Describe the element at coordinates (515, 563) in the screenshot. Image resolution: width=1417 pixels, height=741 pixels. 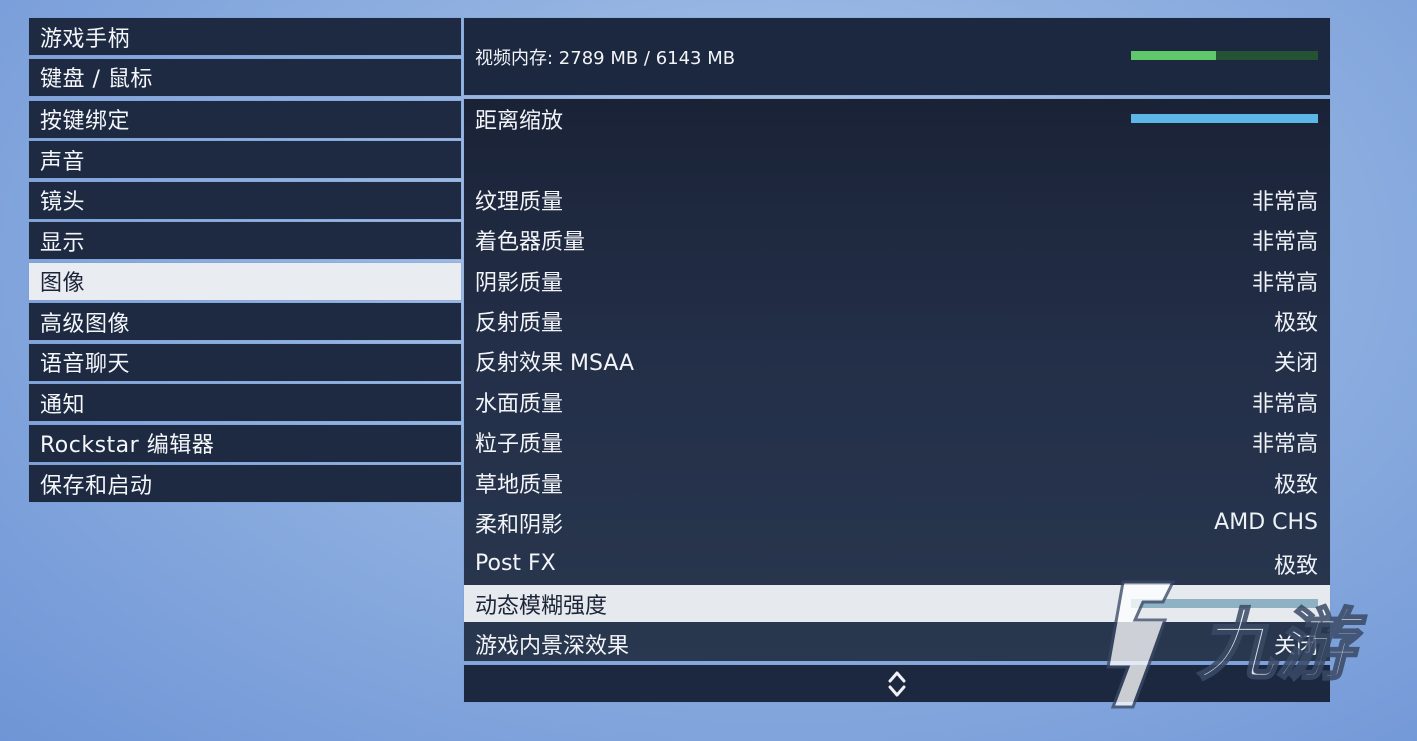
I see `setting-label: Post FX` at that location.